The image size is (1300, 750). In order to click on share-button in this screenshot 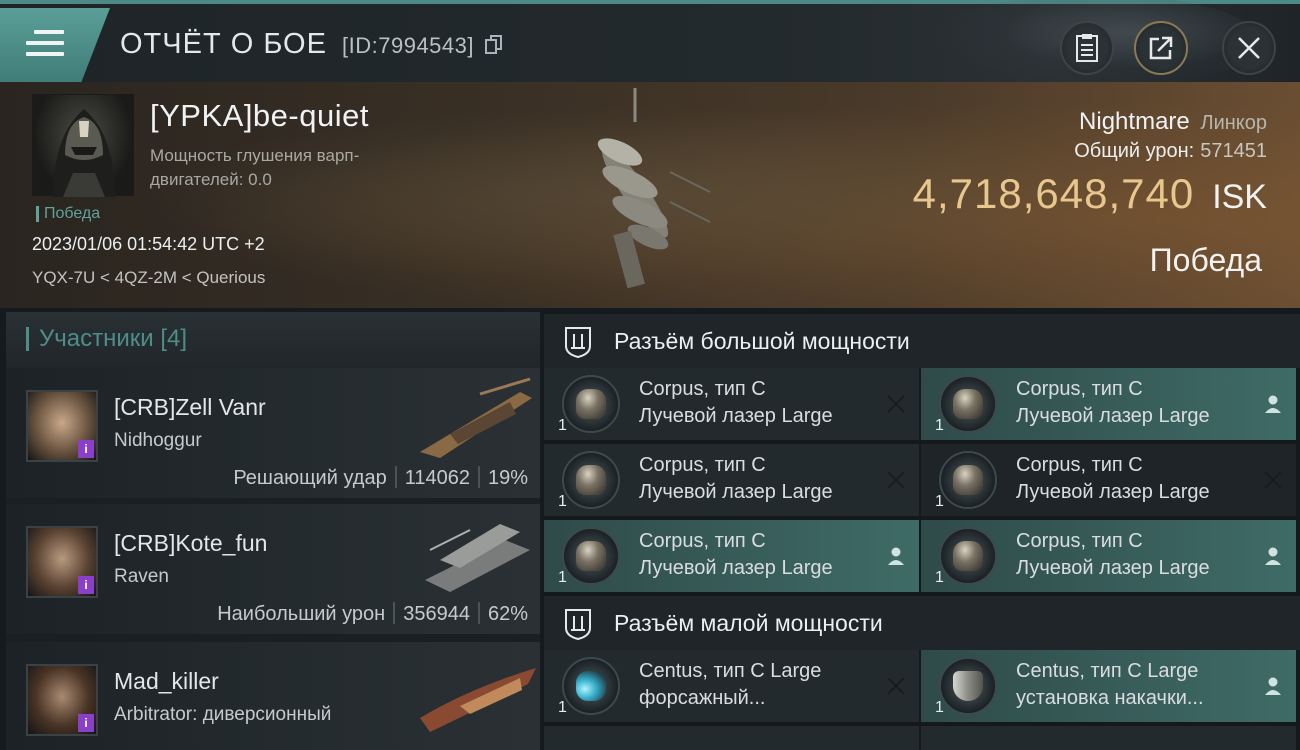, I will do `click(1161, 48)`.